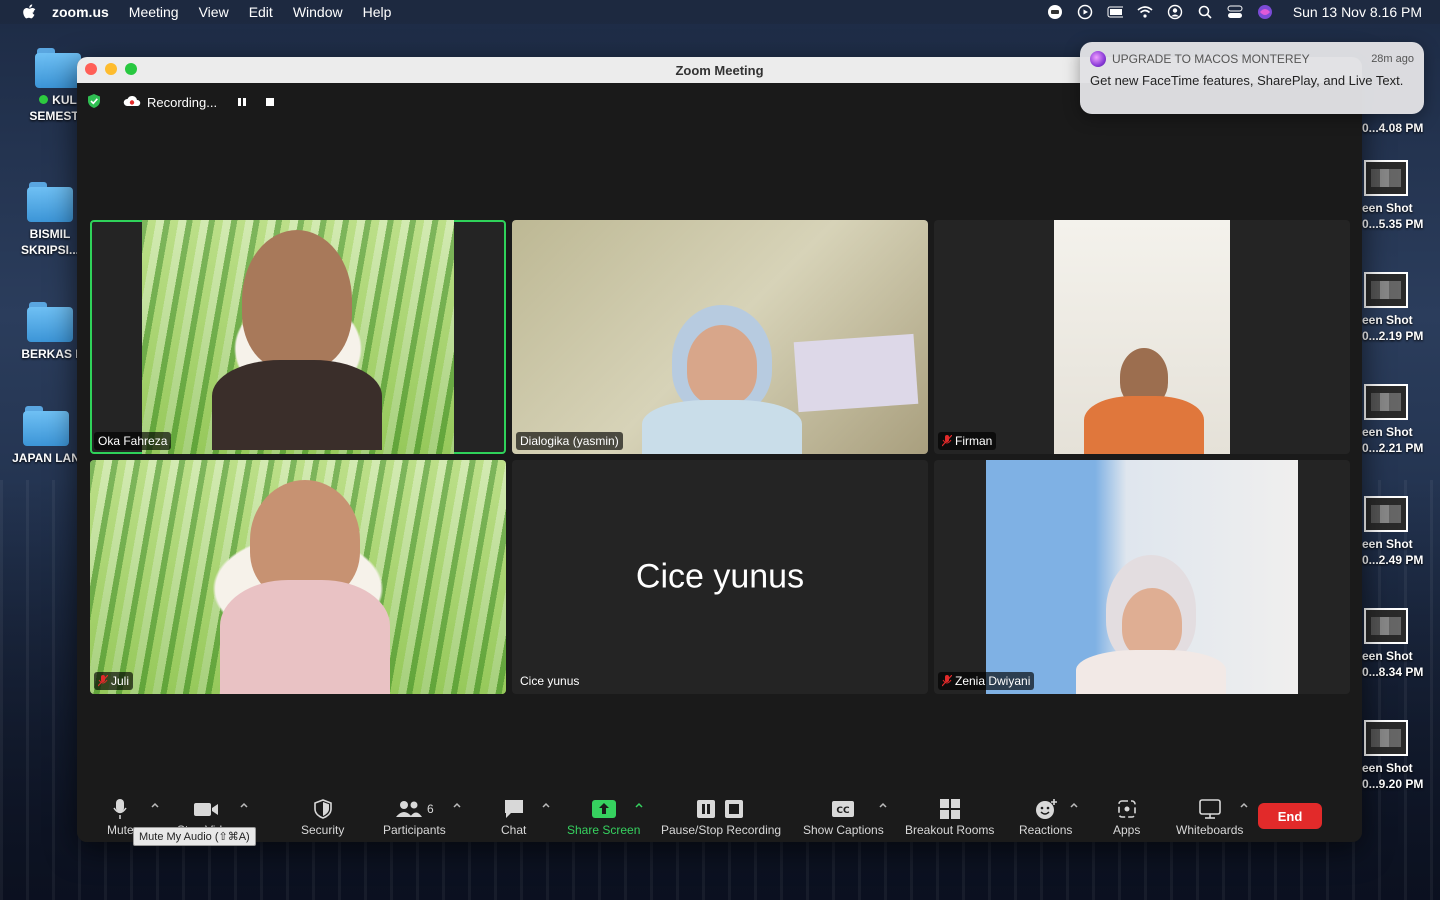 The image size is (1440, 900). Describe the element at coordinates (30, 12) in the screenshot. I see `apple-icon` at that location.